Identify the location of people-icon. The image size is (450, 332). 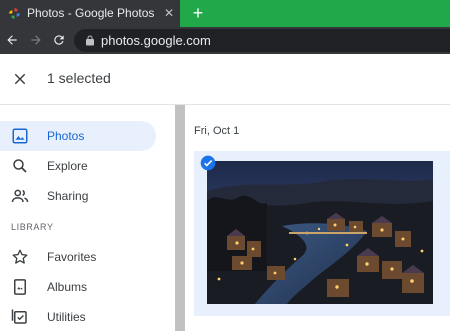
(20, 196).